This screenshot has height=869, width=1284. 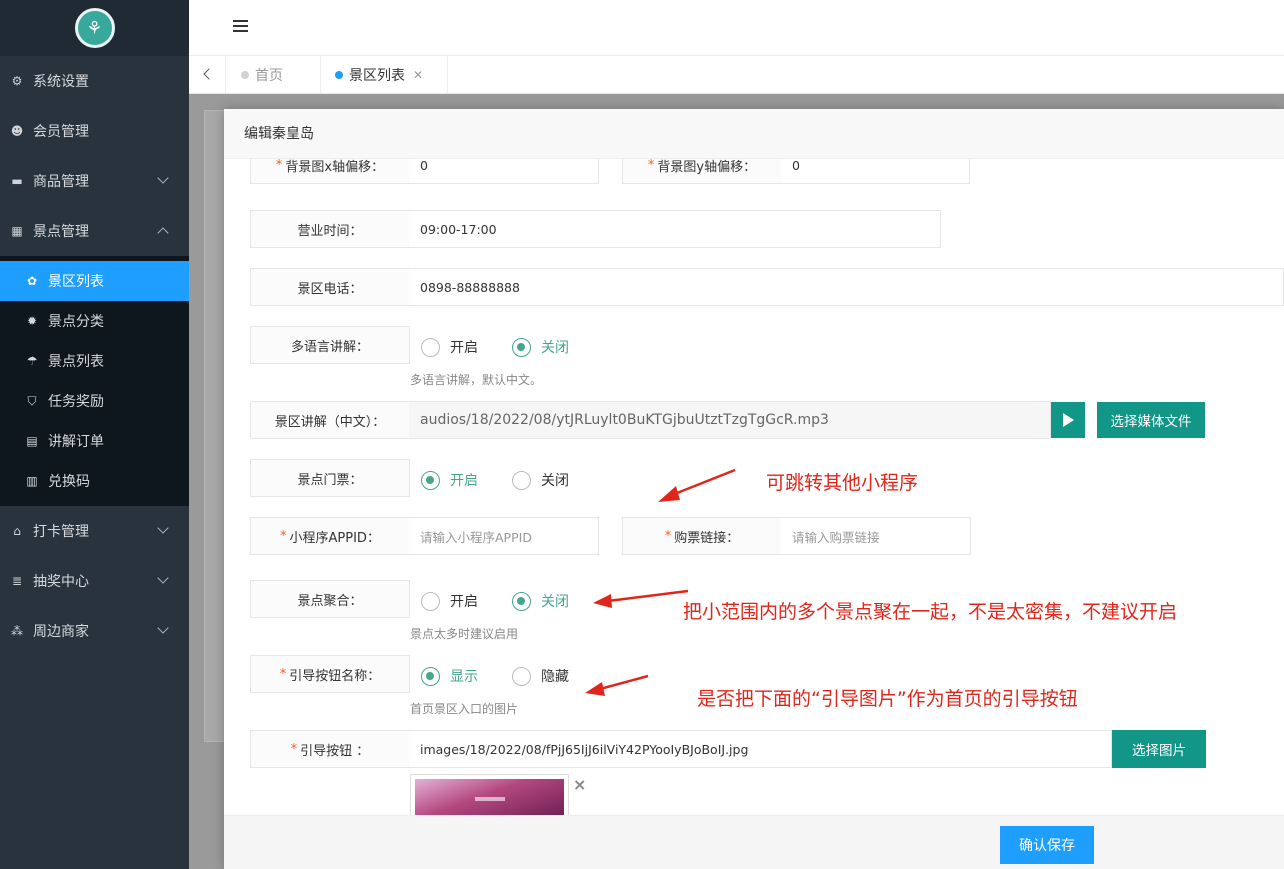 I want to click on sidebar-item-lottery: ≣ 抽奖中心, so click(x=94, y=581).